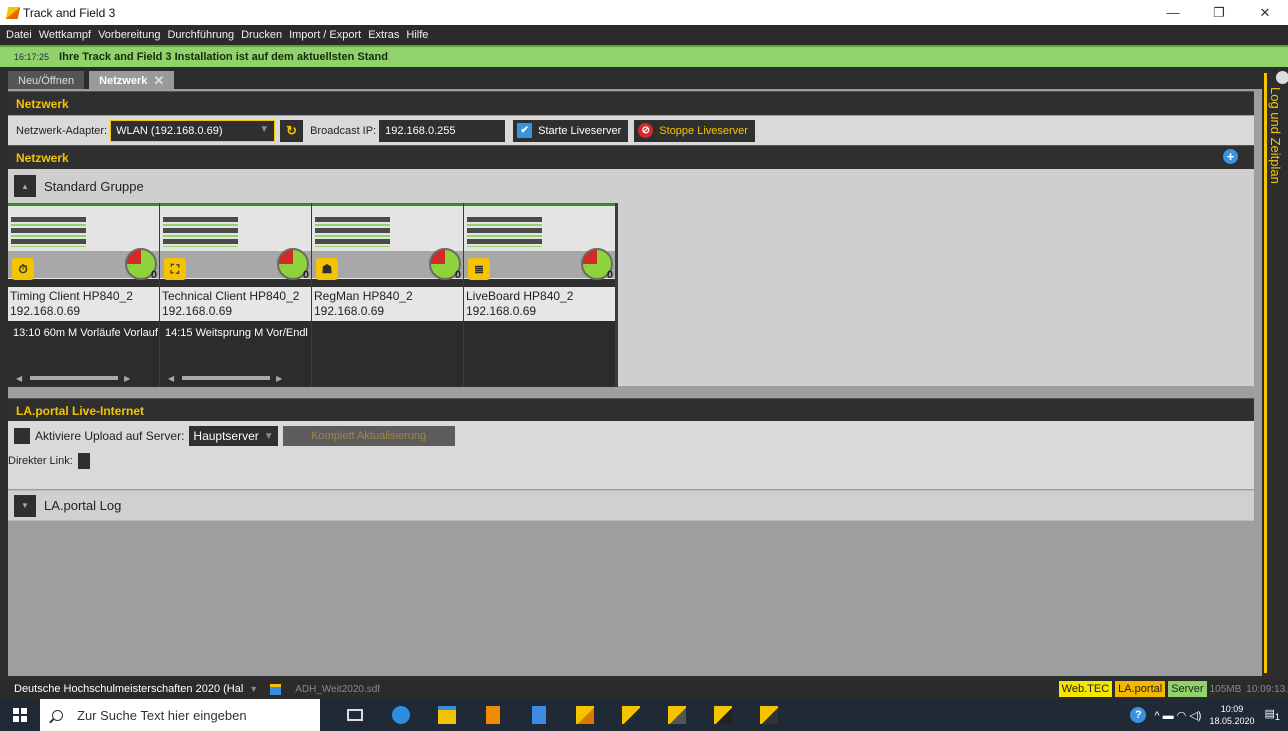 The height and width of the screenshot is (731, 1288). I want to click on refresh-icon: ↻, so click(292, 130).